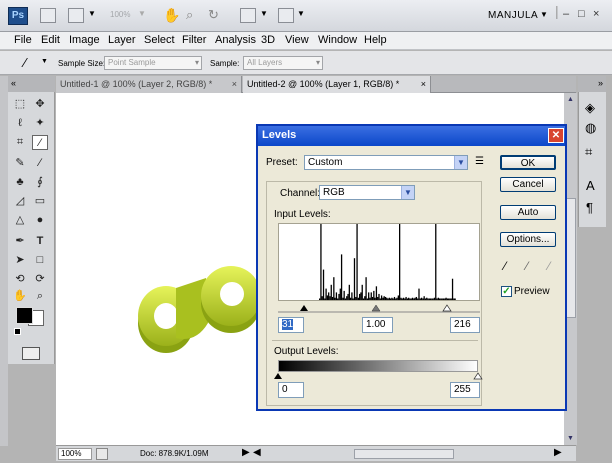 Image resolution: width=612 pixels, height=463 pixels. I want to click on gradient-tool-icon: ▭, so click(40, 201).